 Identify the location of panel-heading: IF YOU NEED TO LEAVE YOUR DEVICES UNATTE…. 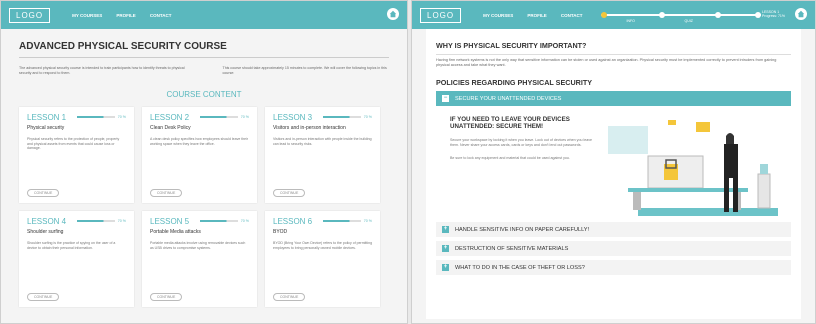
(510, 123).